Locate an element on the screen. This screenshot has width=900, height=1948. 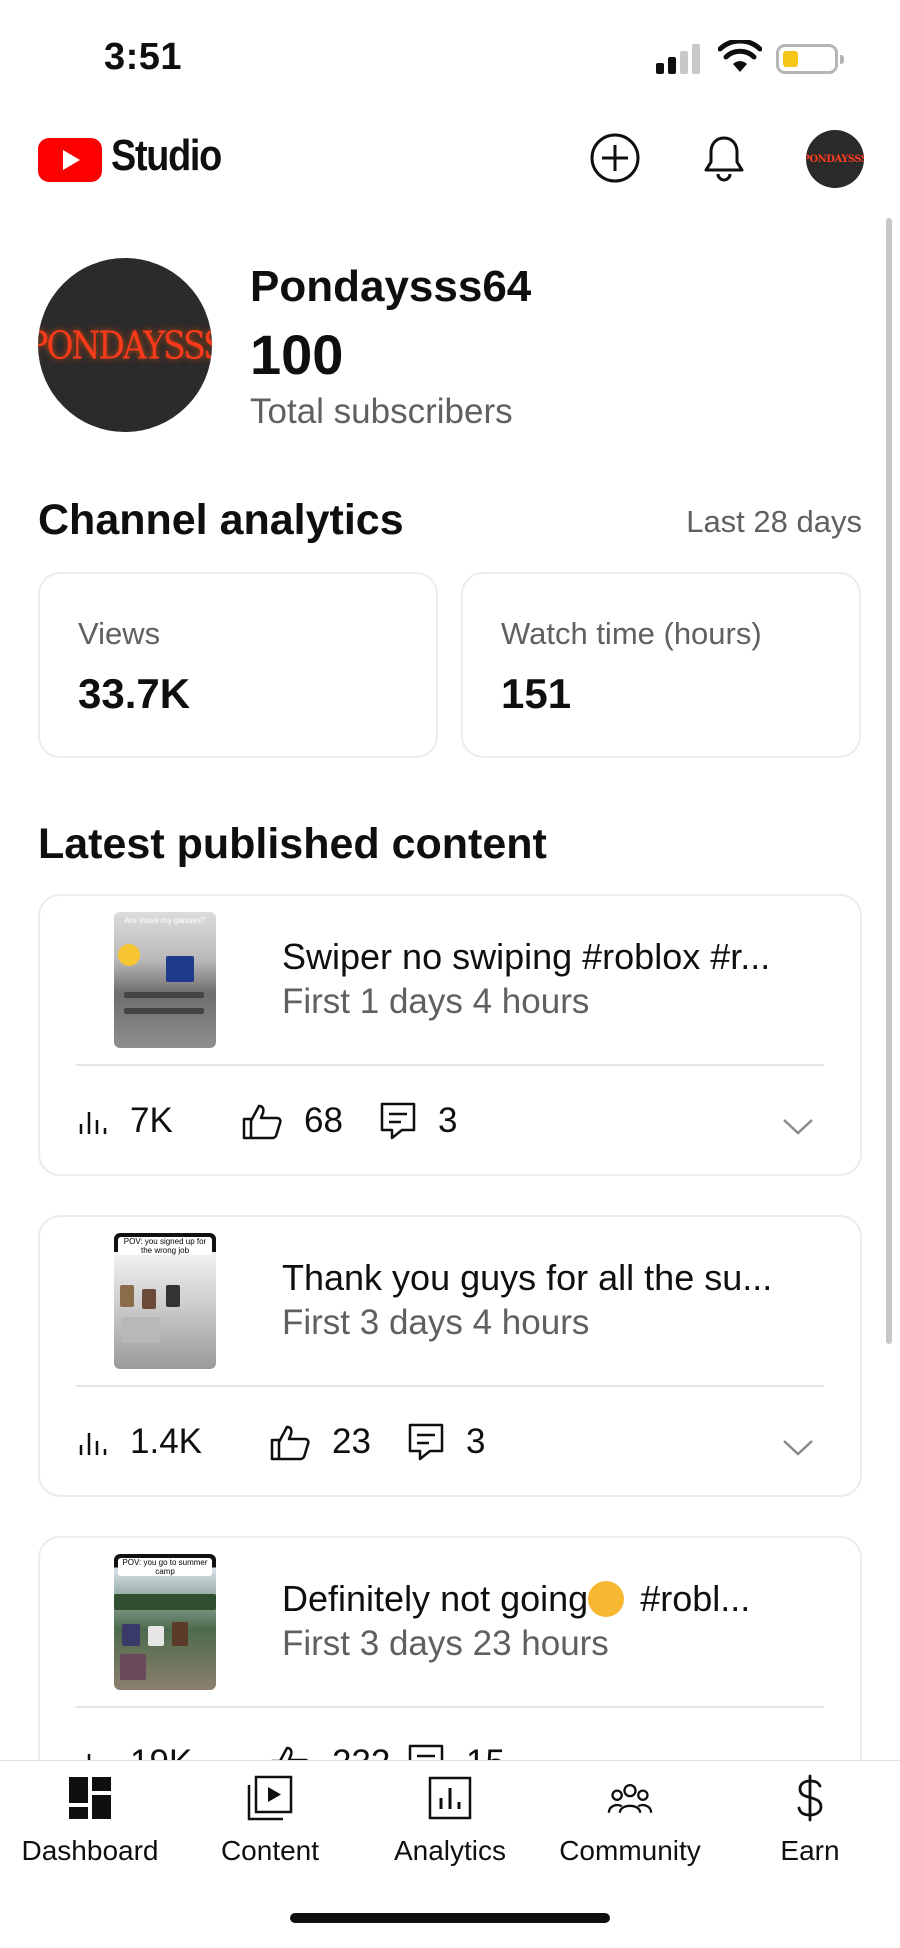
video-timeframe: First 1 days 4 hours is located at coordinates (436, 1001).